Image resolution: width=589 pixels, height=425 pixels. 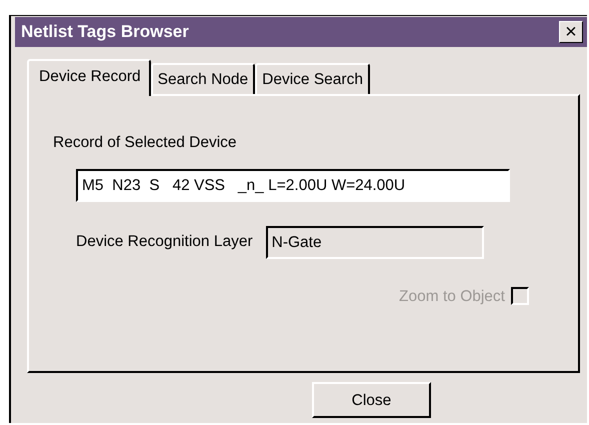 I want to click on checkbox-label: Zoom to Object, so click(x=452, y=296).